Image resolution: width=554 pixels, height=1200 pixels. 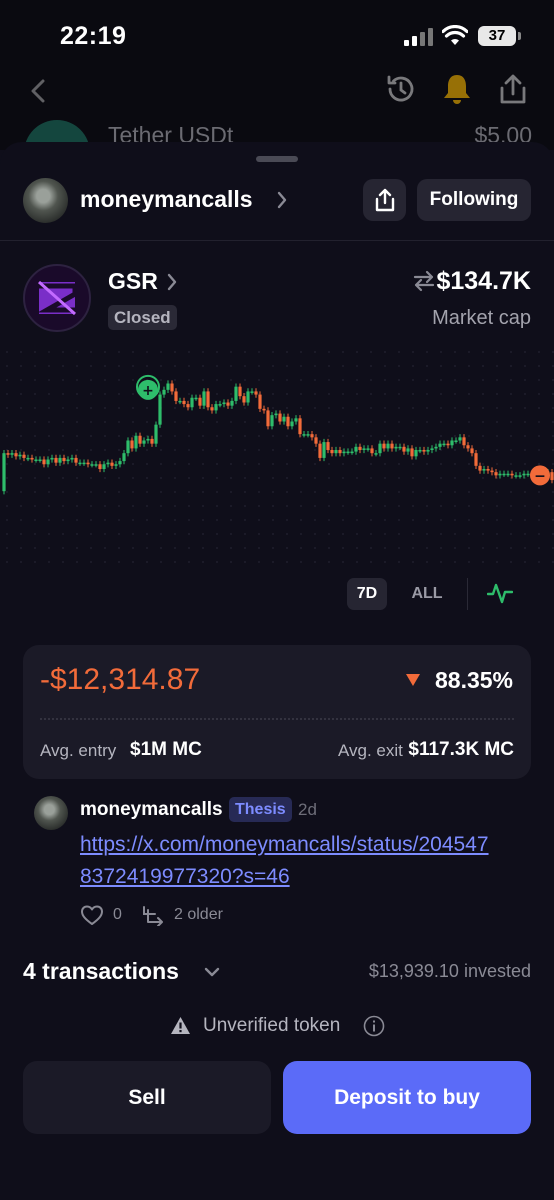 What do you see at coordinates (407, 1097) in the screenshot?
I see `deposit-to-buy-button: Deposit to buy` at bounding box center [407, 1097].